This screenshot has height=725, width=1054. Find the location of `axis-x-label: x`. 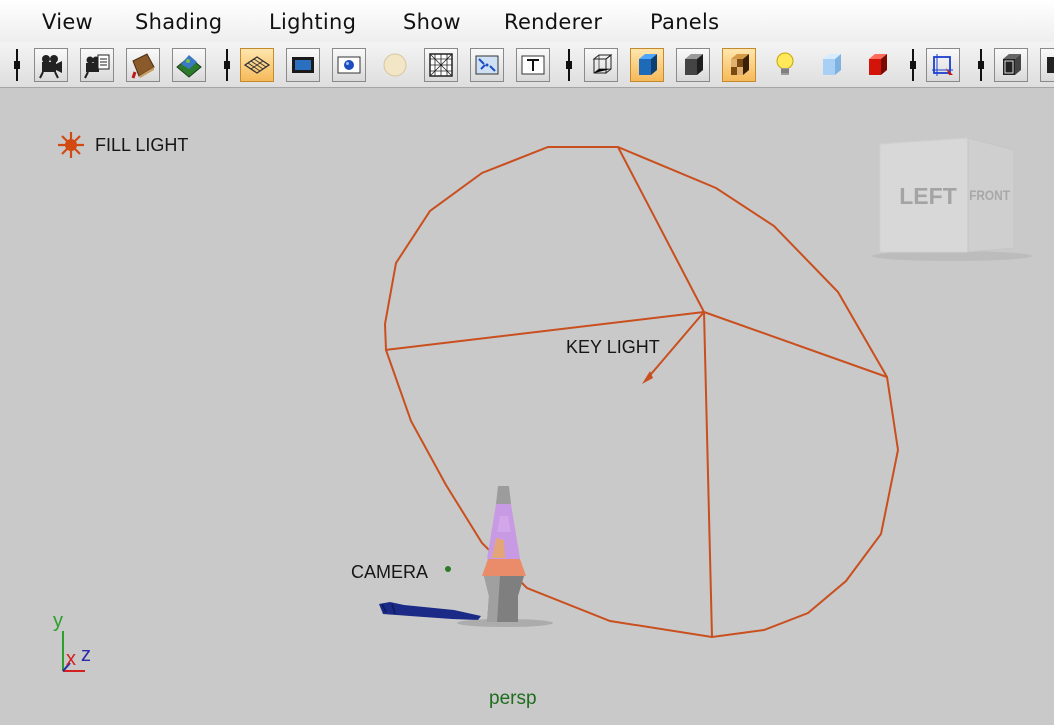

axis-x-label: x is located at coordinates (71, 659).